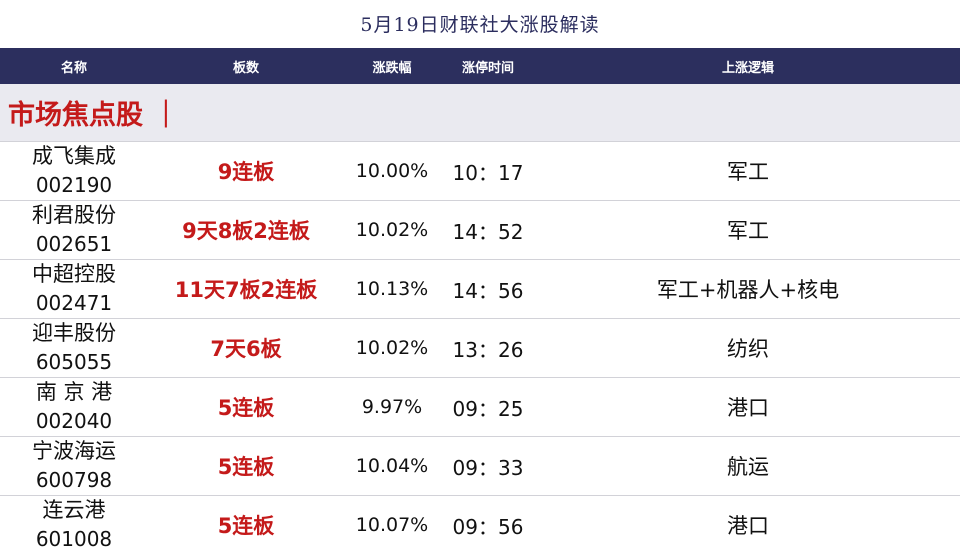 This screenshot has width=960, height=554. Describe the element at coordinates (480, 113) in the screenshot. I see `section-title: 市场焦点股 ｜` at that location.